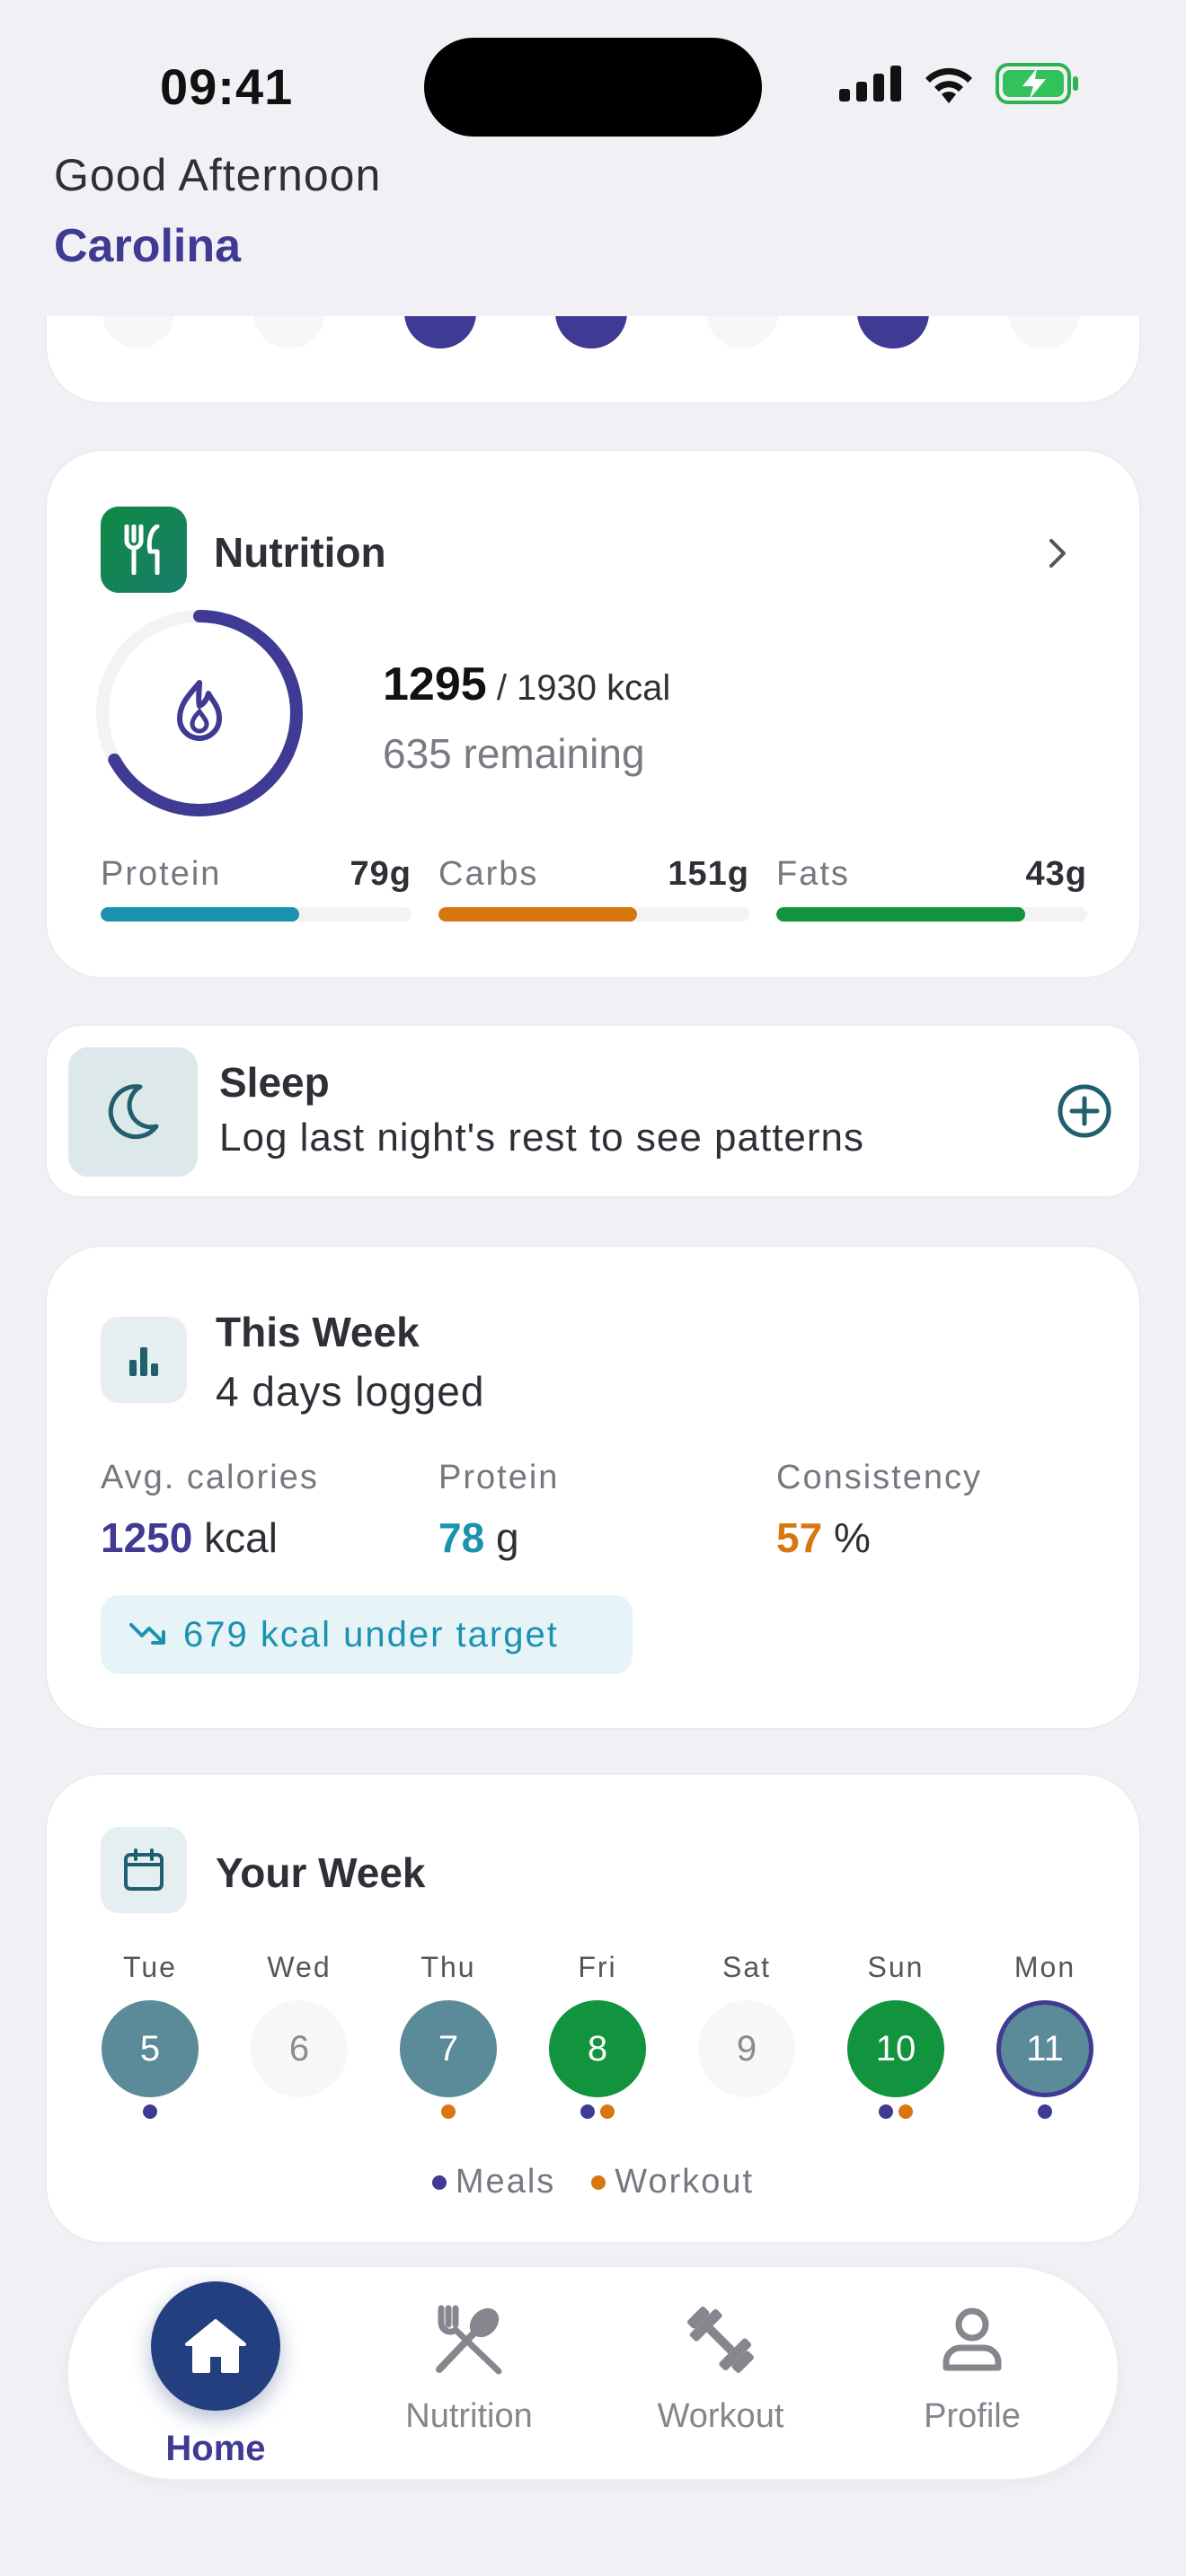 The width and height of the screenshot is (1186, 2576). What do you see at coordinates (215, 2449) in the screenshot?
I see `nav-home-label: Home` at bounding box center [215, 2449].